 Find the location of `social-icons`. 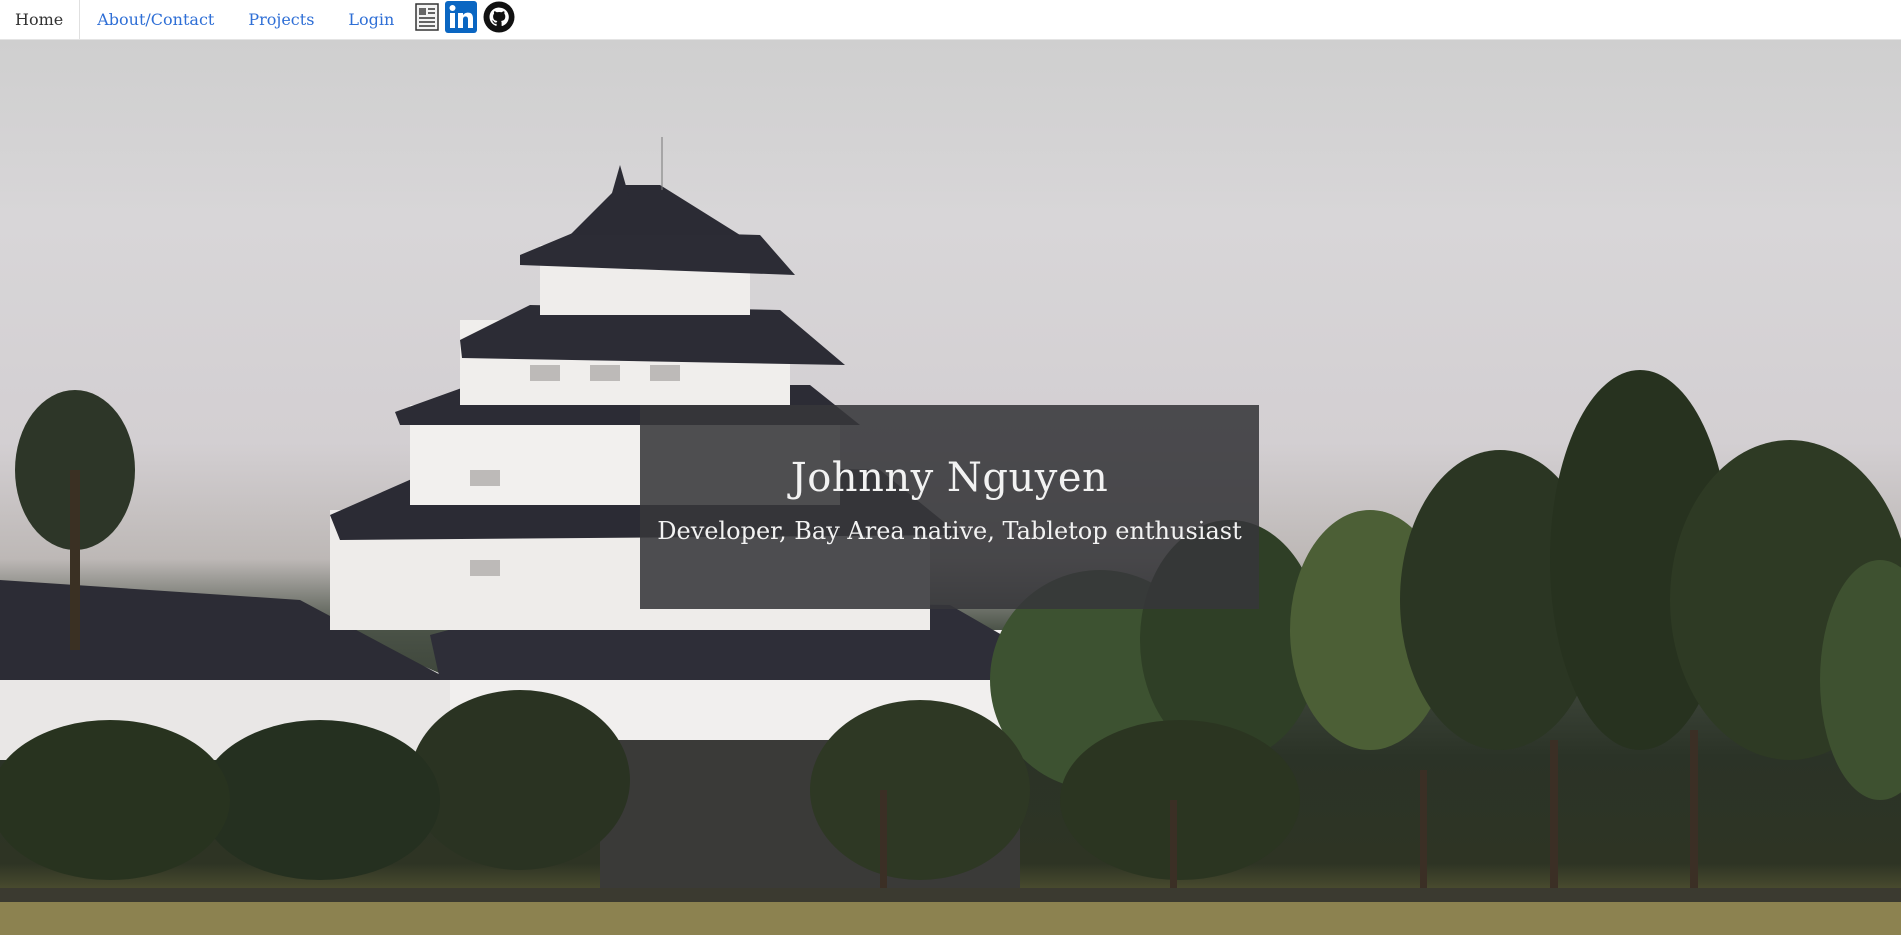

social-icons is located at coordinates (465, 17).